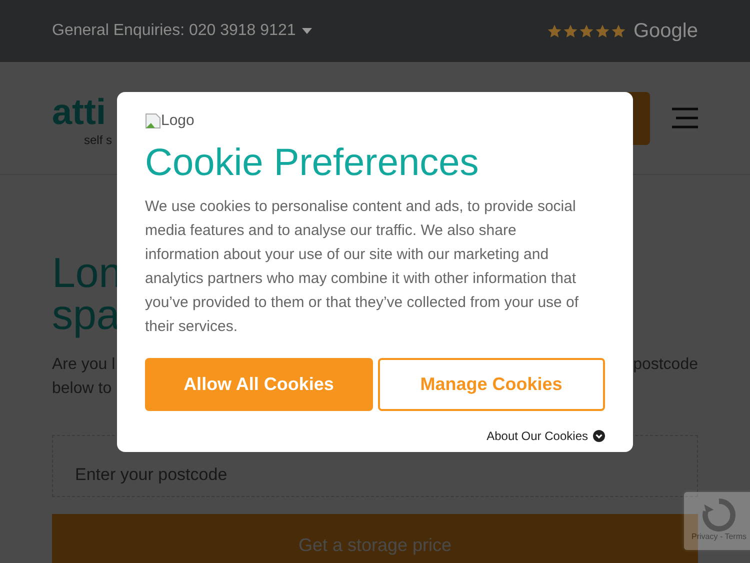 The image size is (750, 563). I want to click on allow-cookies-button: Allow All Cookies, so click(258, 384).